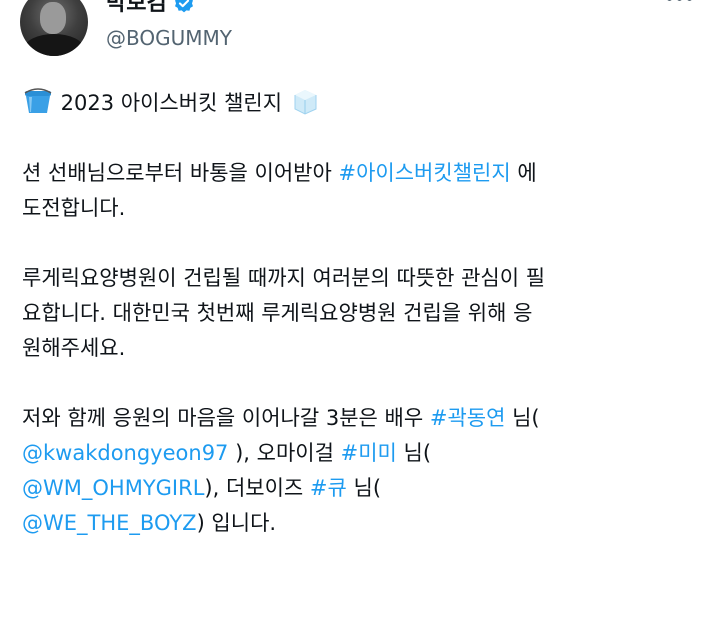  I want to click on verified-badge-icon, so click(183, 6).